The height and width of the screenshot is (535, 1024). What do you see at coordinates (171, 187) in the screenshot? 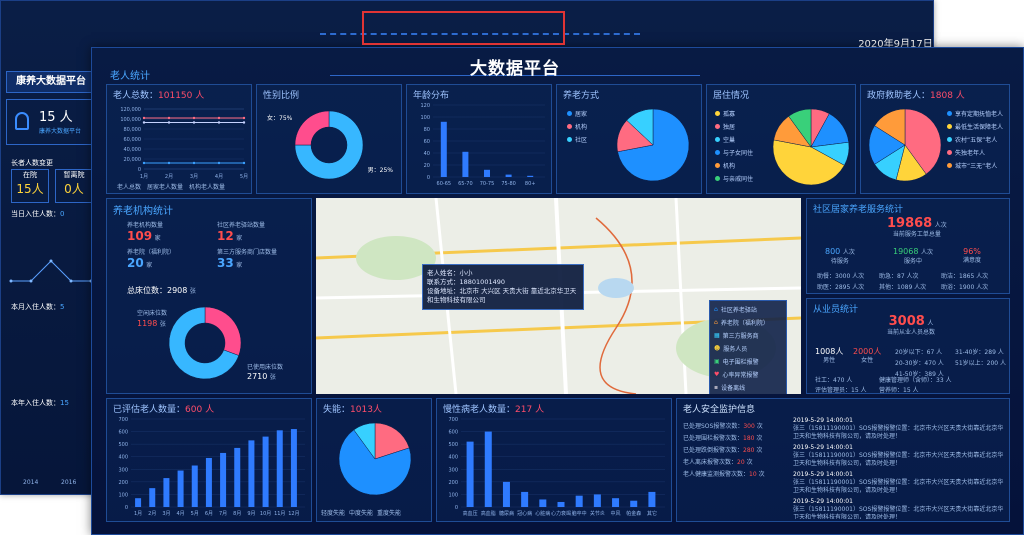
I see `elders-legend: 老人总数 居家老人数量 机构老人数量` at bounding box center [171, 187].